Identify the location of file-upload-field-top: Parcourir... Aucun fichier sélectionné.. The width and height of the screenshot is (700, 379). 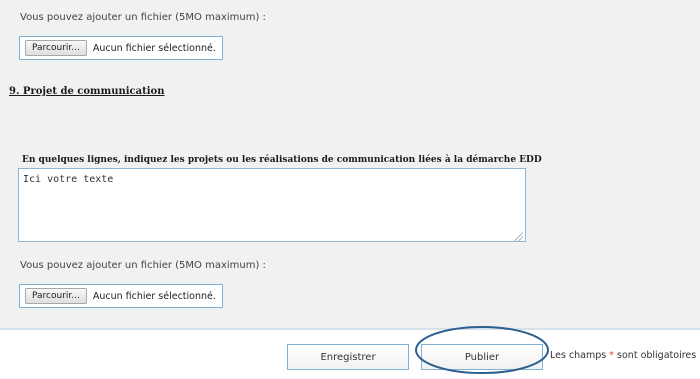
(121, 48).